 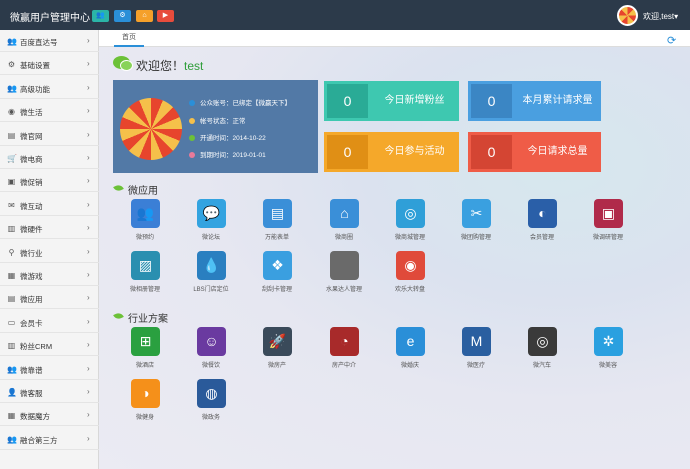 I want to click on dropbox-icon: ❖, so click(x=277, y=265).